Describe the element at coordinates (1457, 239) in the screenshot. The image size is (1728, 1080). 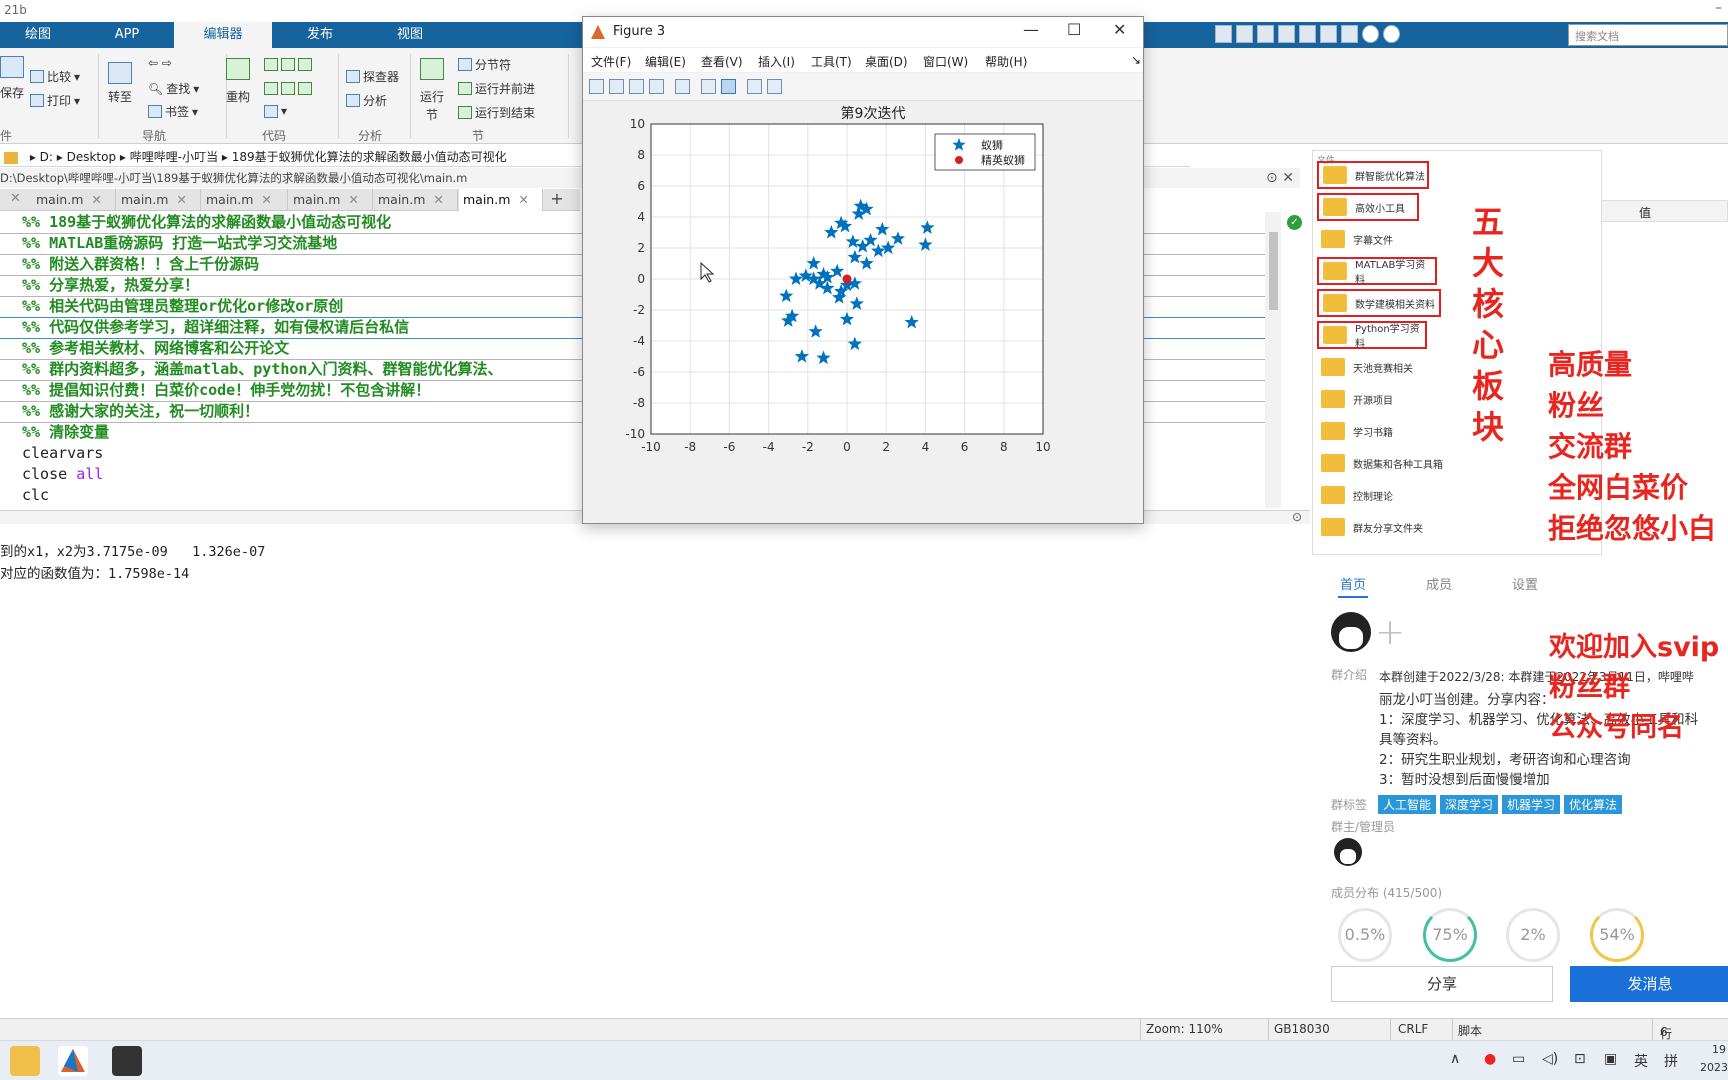
I see `folder-item: 字幕文件` at that location.